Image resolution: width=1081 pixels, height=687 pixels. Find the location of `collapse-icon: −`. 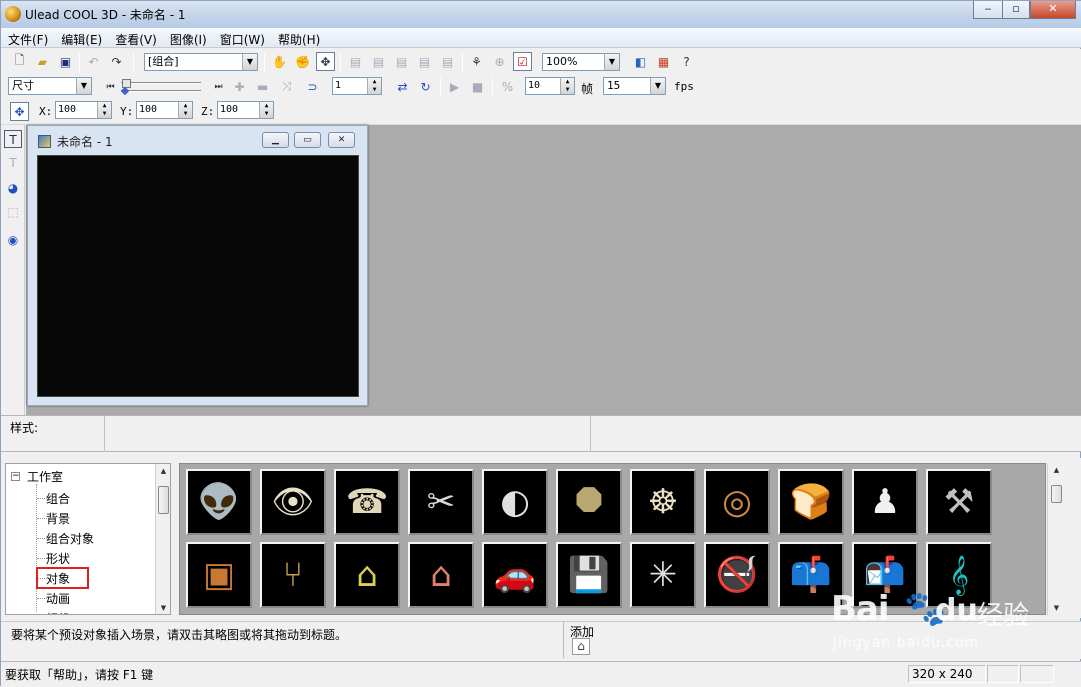

collapse-icon: − is located at coordinates (15, 476).